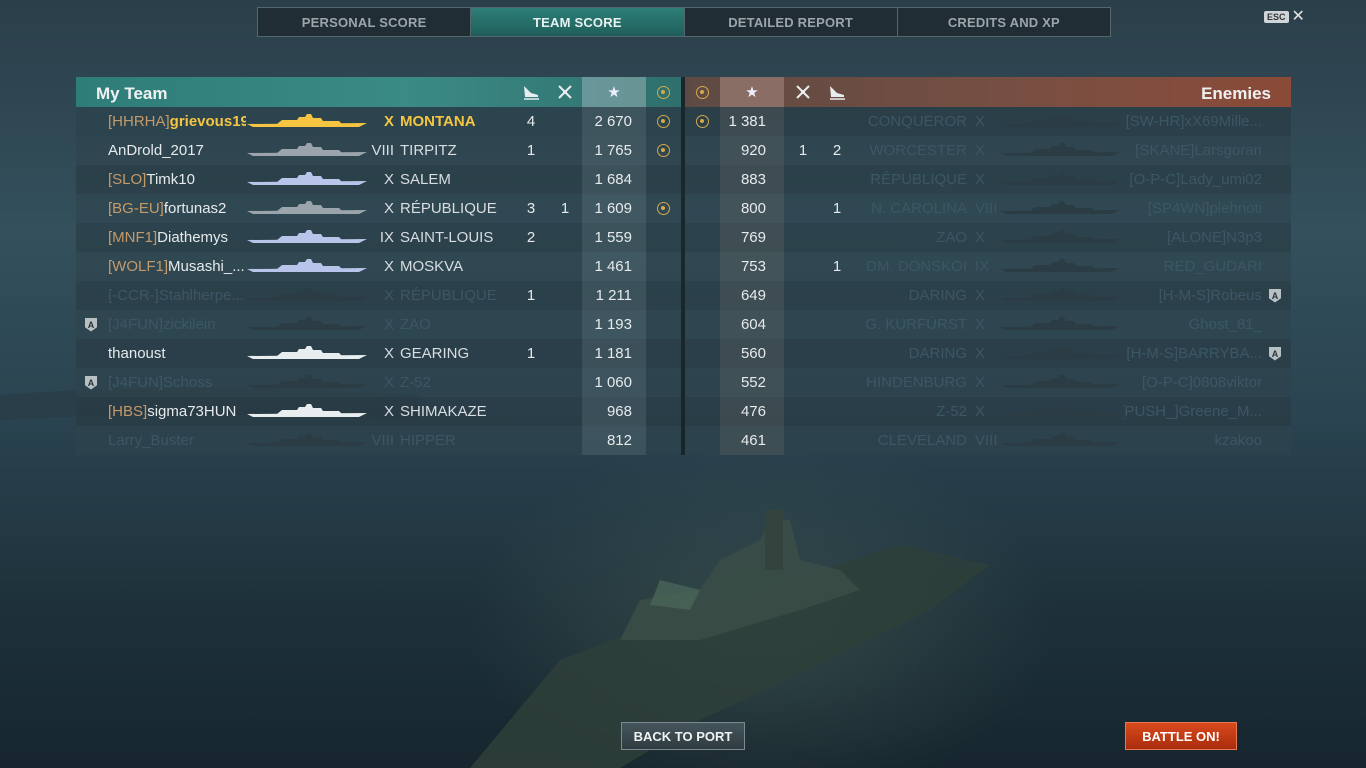 Image resolution: width=1366 pixels, height=768 pixels. Describe the element at coordinates (378, 208) in the screenshot. I see `team-row: [BG-EU] fortunas2 X RÉPUBLIQUE 3 1 1 609` at that location.